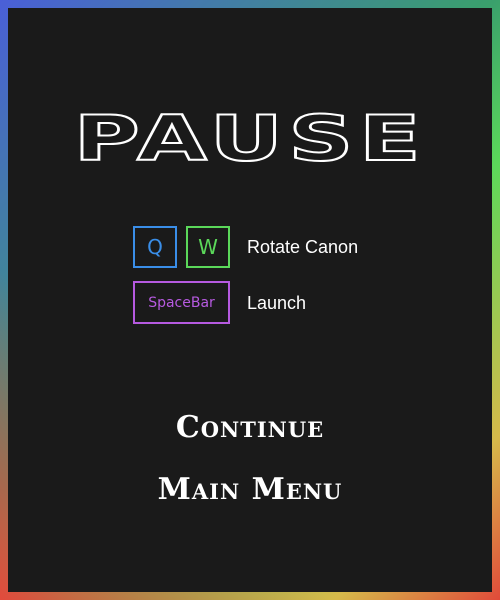  I want to click on continue-button: Continue, so click(250, 427).